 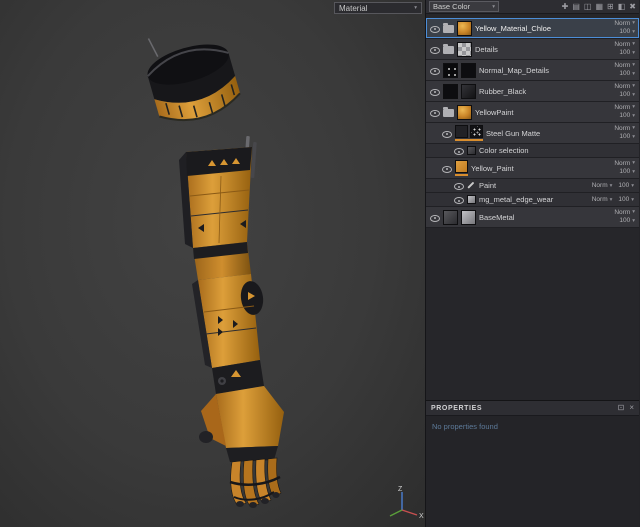 I want to click on layer-row-yellow-material-chloe: Yellow_Material_Chloe Norm ▾ 100 ▾, so click(x=532, y=28).